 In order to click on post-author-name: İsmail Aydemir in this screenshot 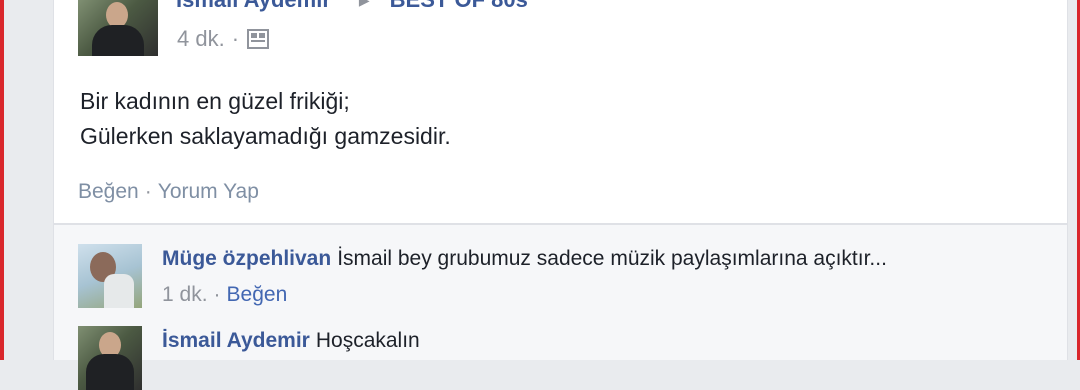, I will do `click(253, 6)`.